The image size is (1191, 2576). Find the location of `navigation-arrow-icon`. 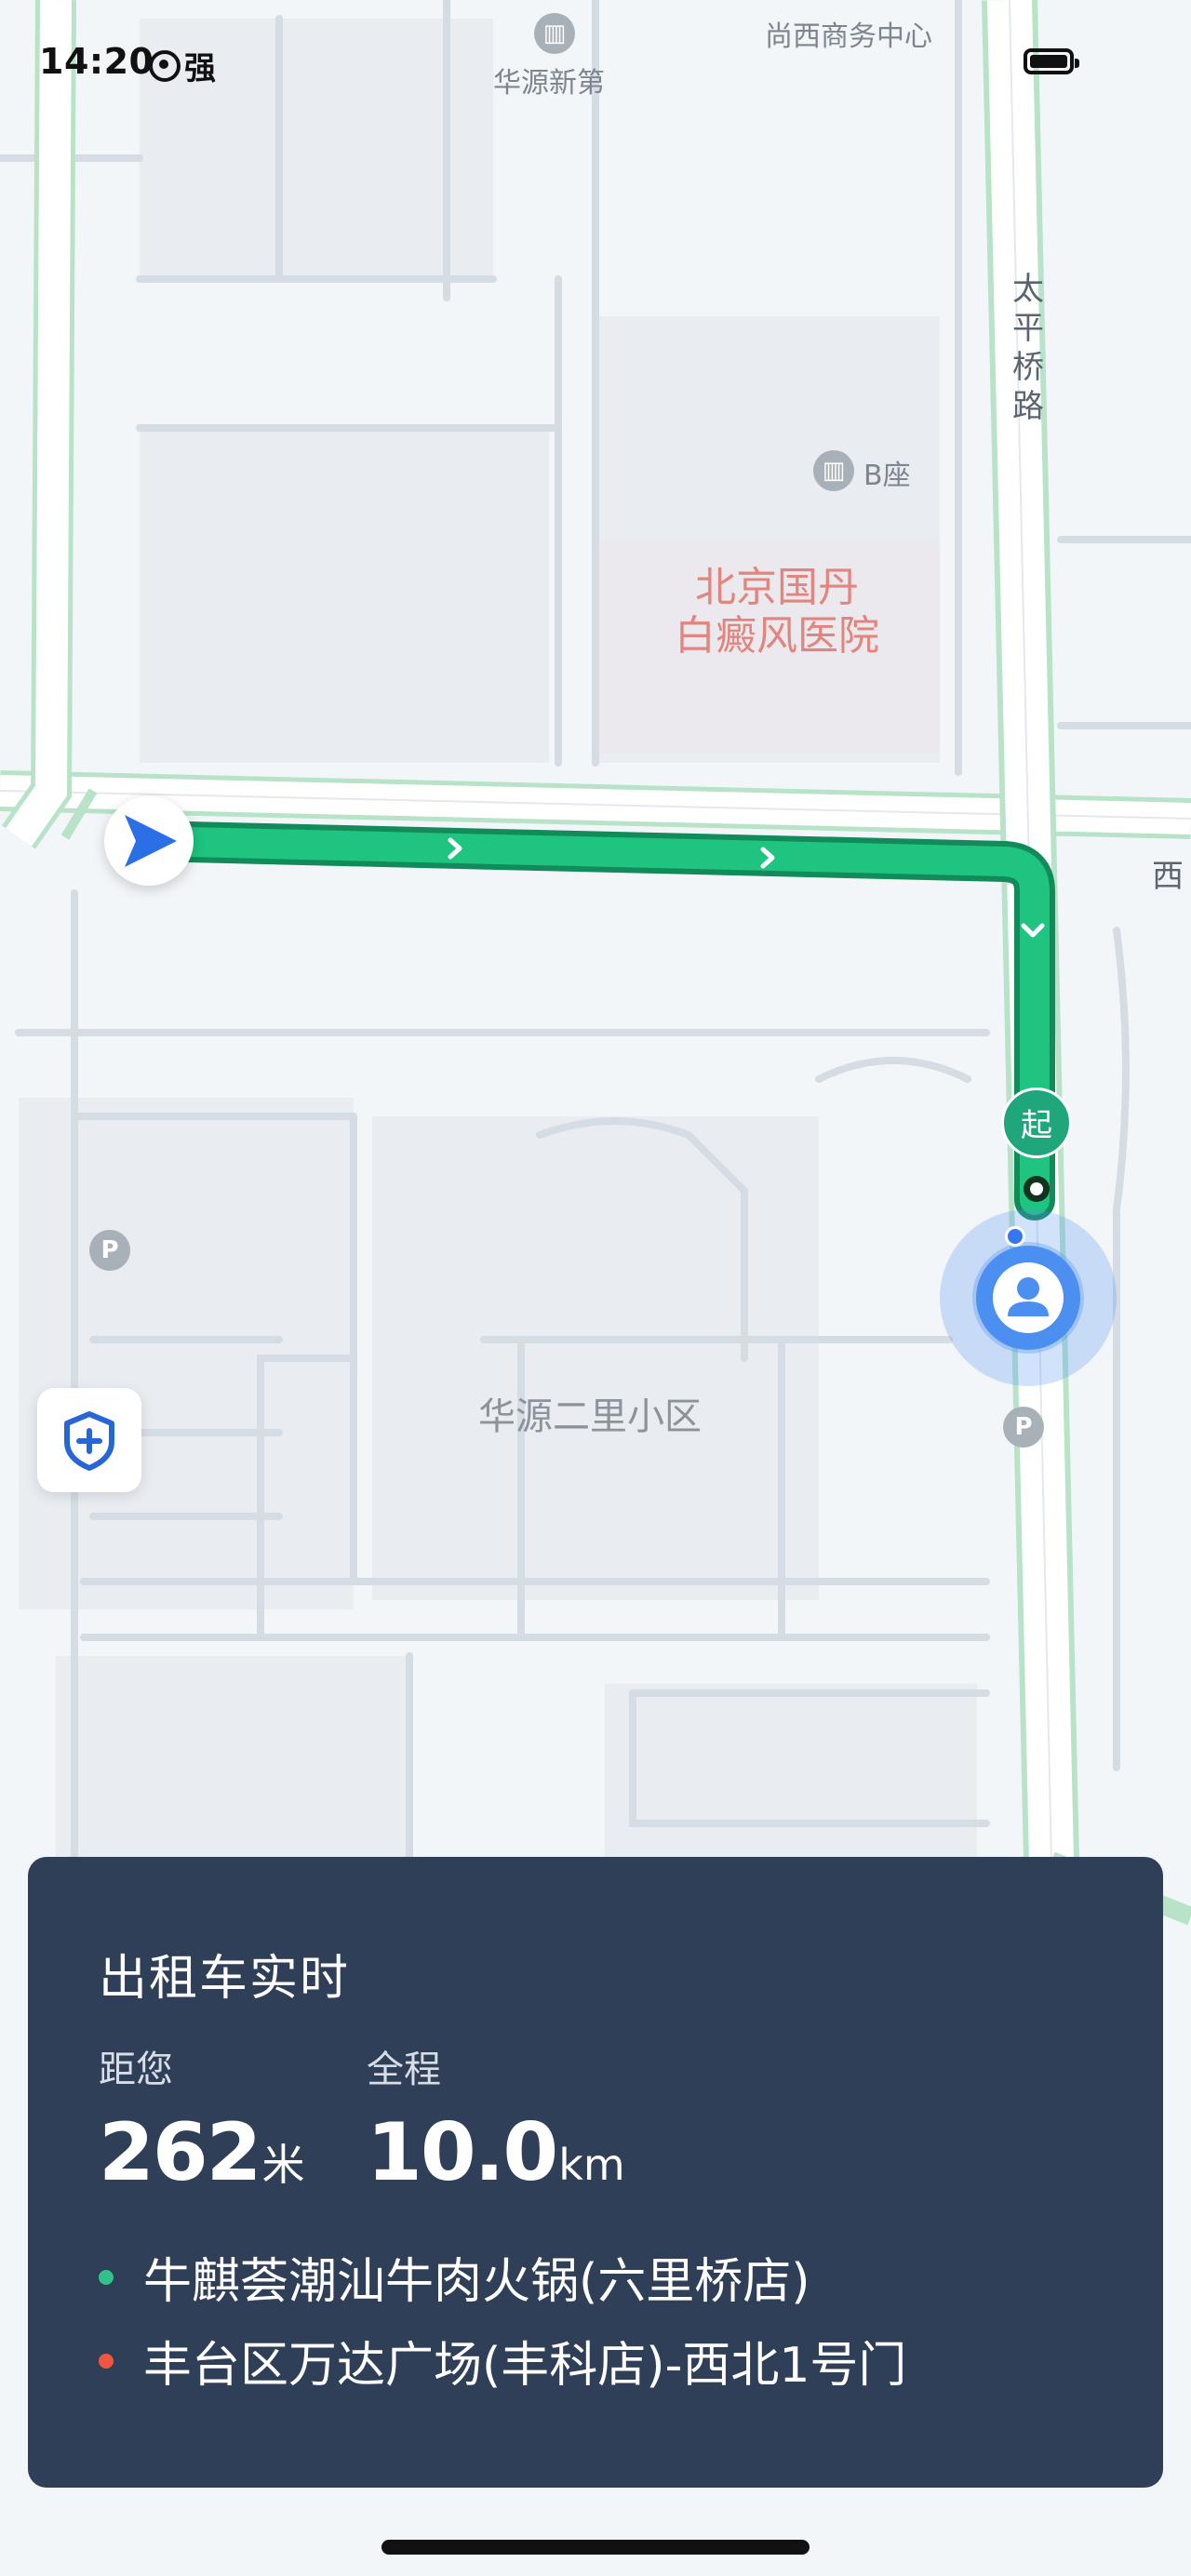

navigation-arrow-icon is located at coordinates (149, 841).